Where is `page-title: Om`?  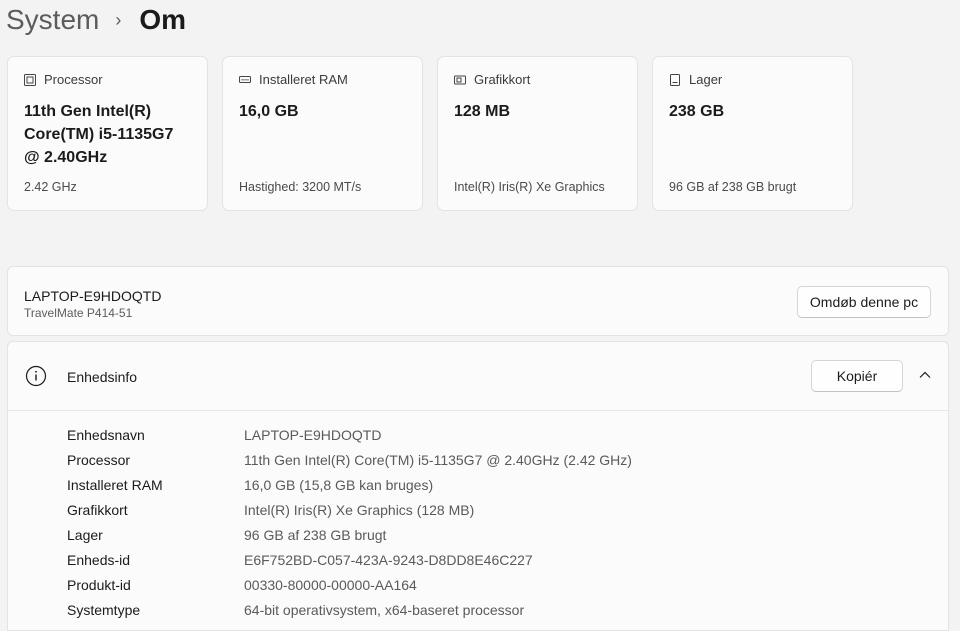 page-title: Om is located at coordinates (163, 19).